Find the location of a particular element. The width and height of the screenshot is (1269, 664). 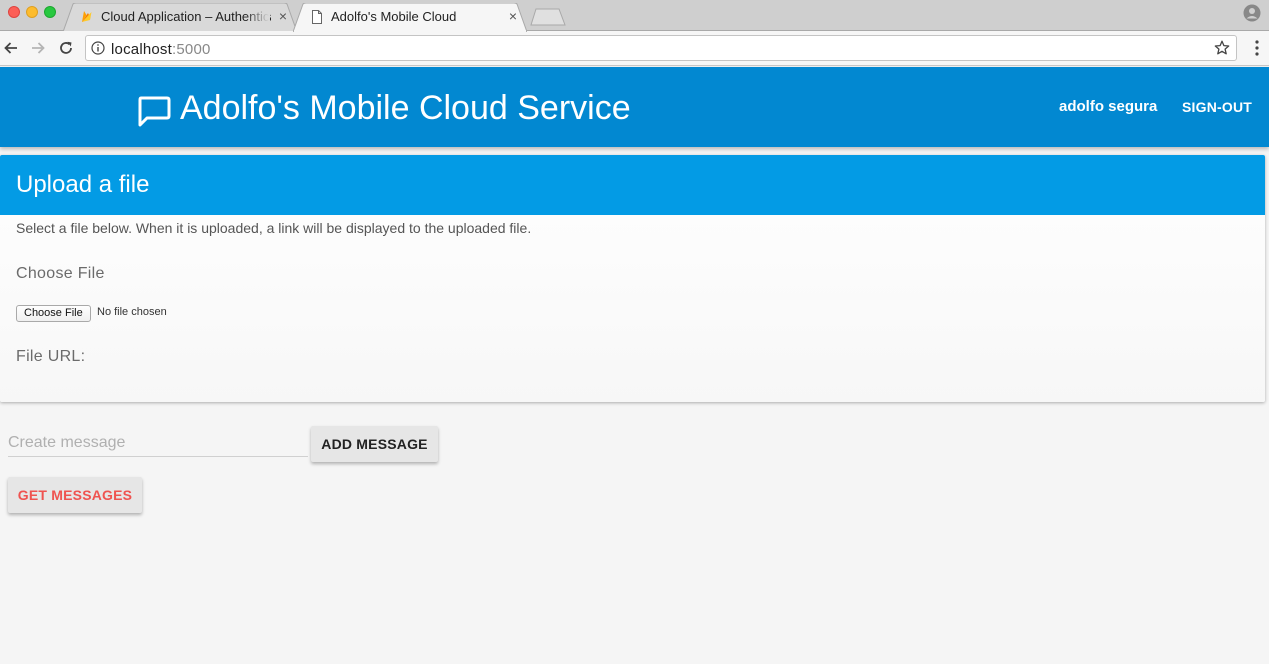

forward-arrow-icon is located at coordinates (38, 48).